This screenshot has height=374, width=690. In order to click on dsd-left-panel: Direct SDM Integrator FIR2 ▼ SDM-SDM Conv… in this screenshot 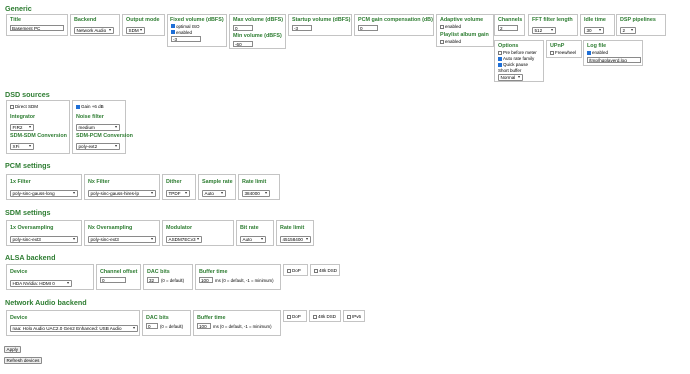, I will do `click(38, 127)`.